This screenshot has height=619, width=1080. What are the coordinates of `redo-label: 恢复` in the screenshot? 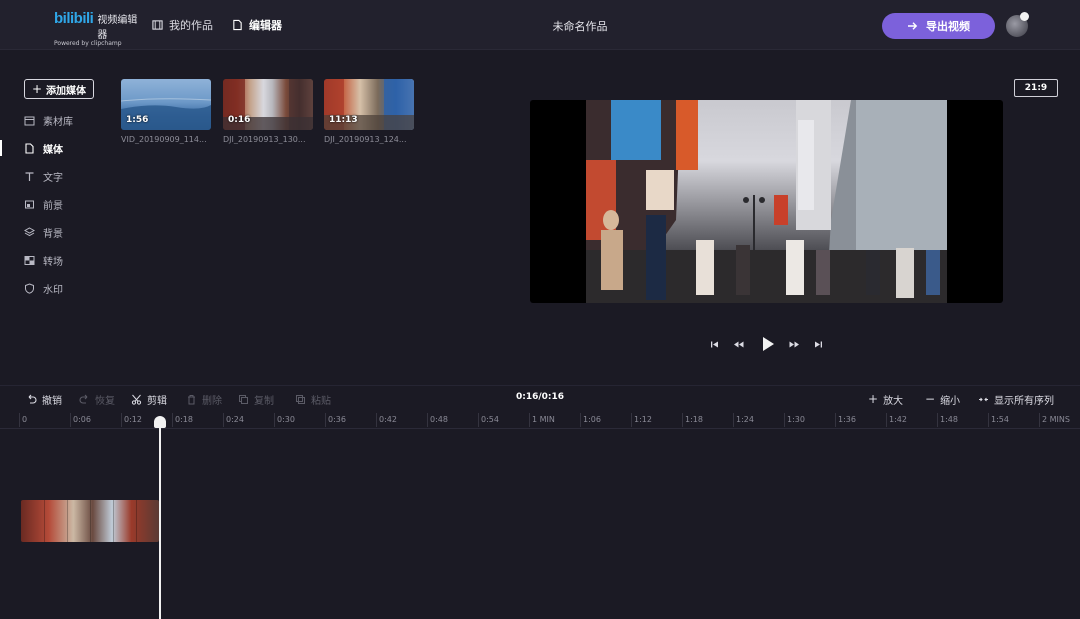 It's located at (105, 401).